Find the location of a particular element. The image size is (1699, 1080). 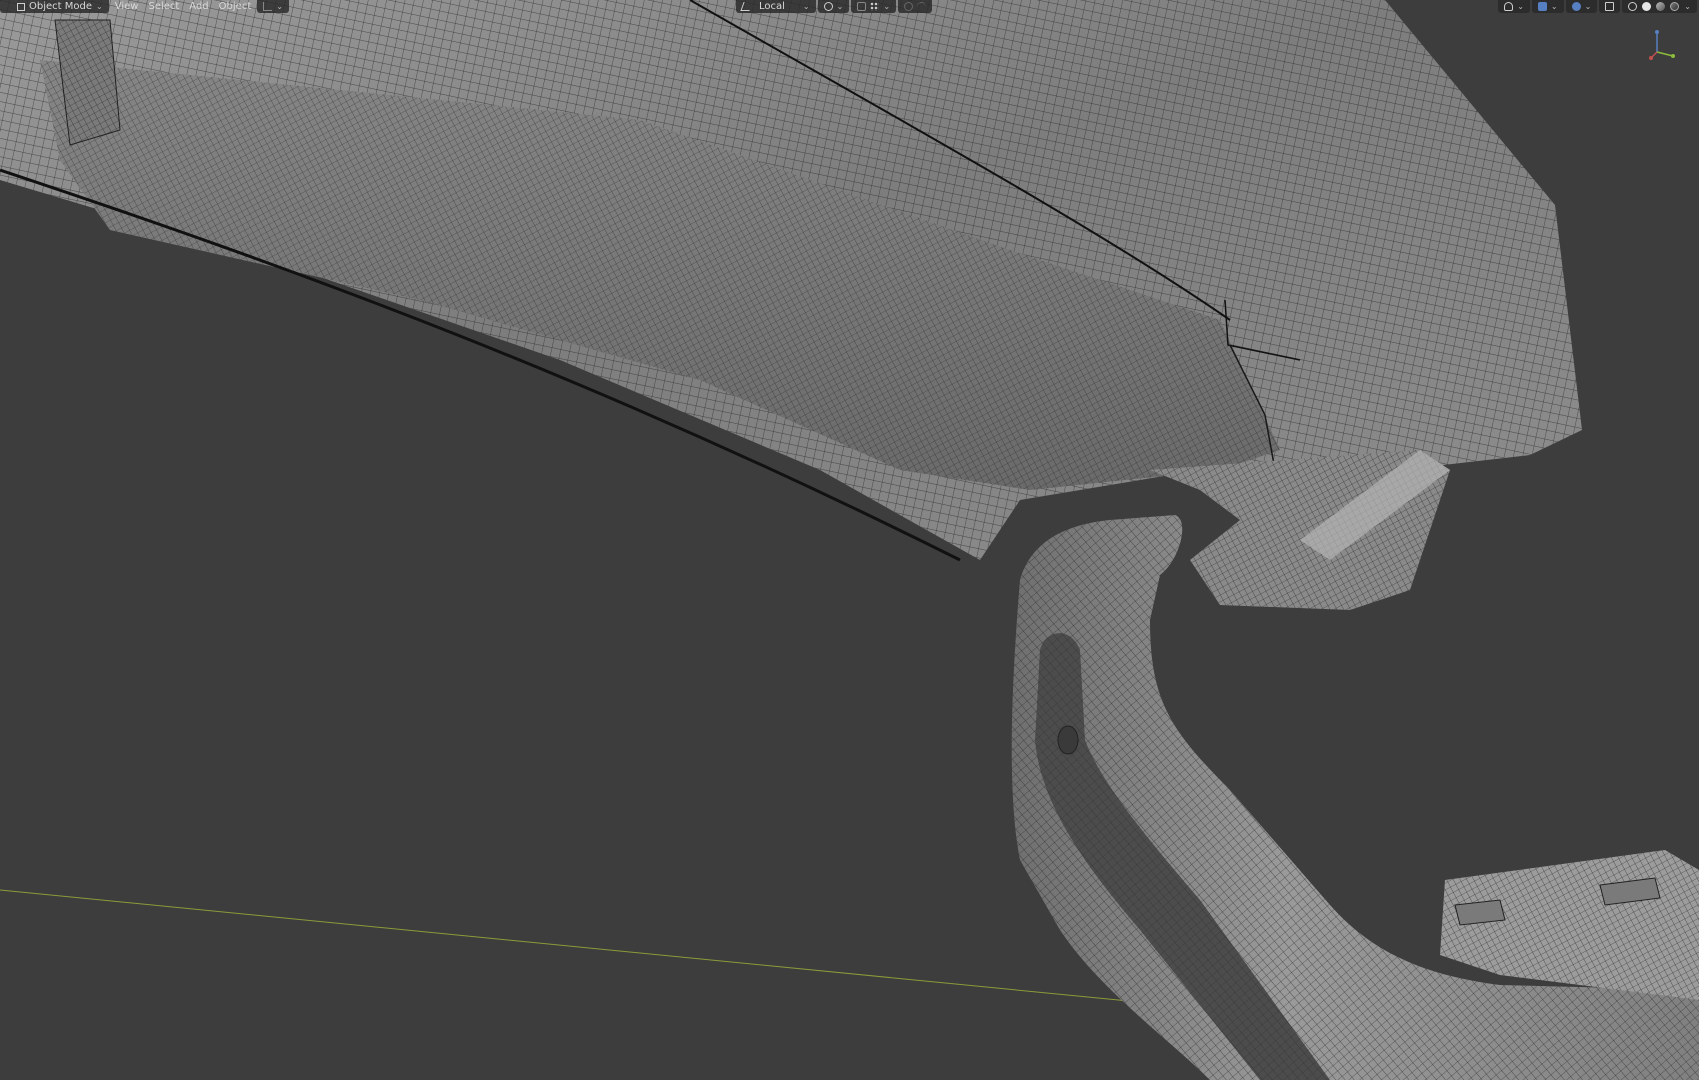

menu-view: View is located at coordinates (127, 6).